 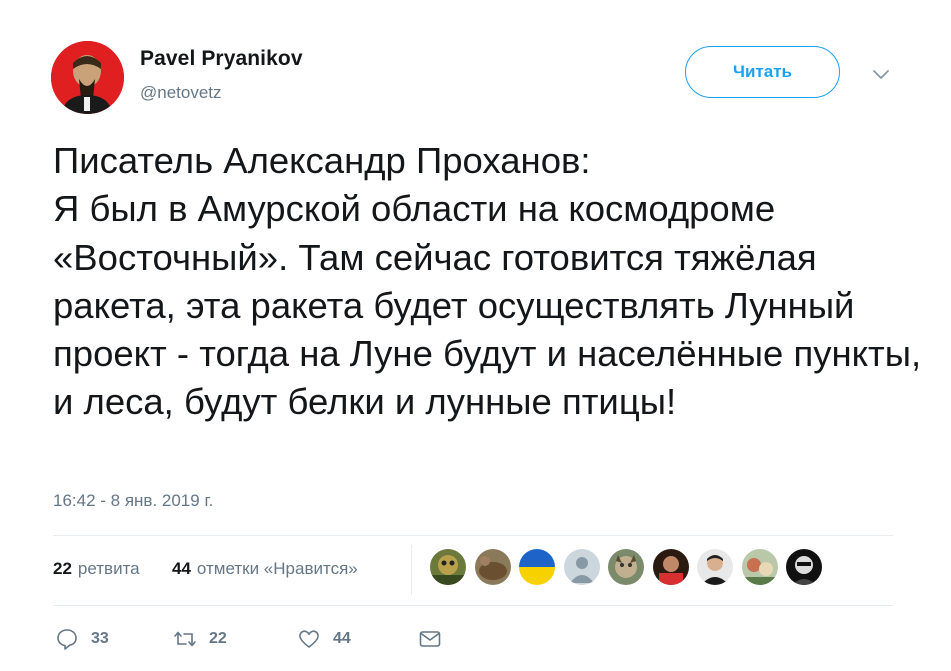 I want to click on stats-divider, so click(x=411, y=570).